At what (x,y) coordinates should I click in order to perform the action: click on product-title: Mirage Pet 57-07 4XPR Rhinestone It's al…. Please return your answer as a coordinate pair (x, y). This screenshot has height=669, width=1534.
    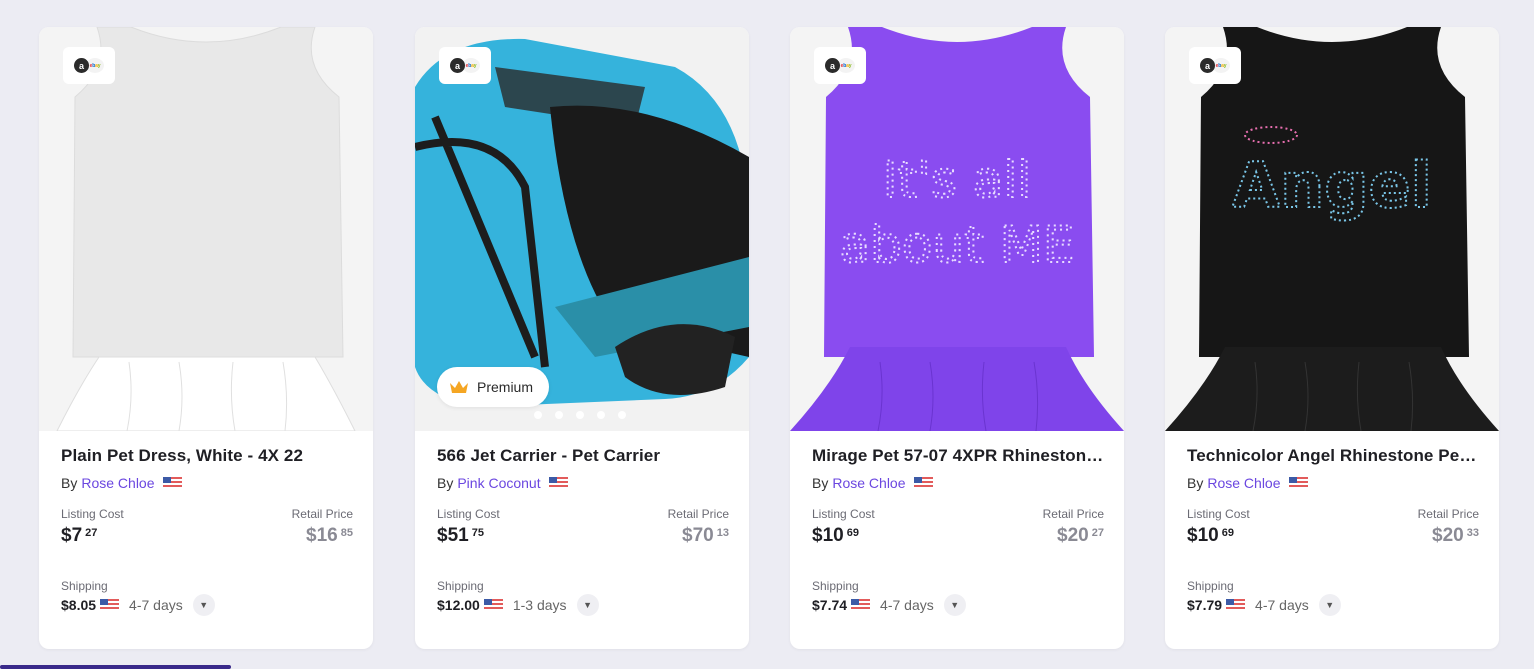
    Looking at the image, I should click on (958, 456).